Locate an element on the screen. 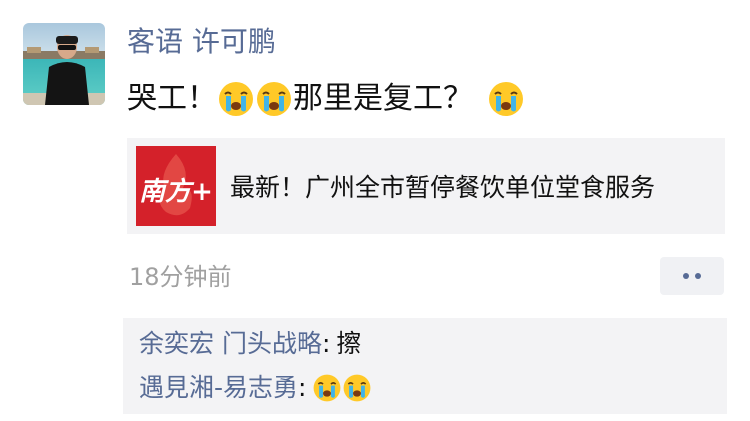  more-options-button is located at coordinates (692, 276).